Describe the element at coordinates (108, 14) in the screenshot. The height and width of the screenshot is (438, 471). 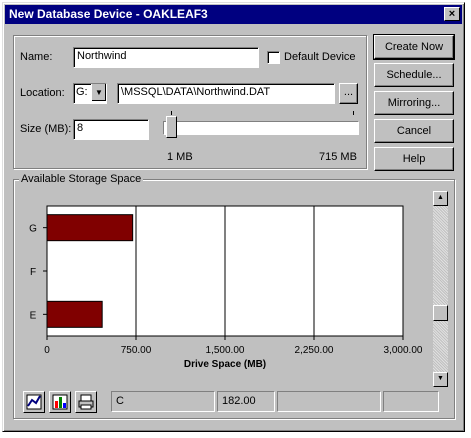
I see `window-title: New Database Device - OAKLEAF3` at that location.